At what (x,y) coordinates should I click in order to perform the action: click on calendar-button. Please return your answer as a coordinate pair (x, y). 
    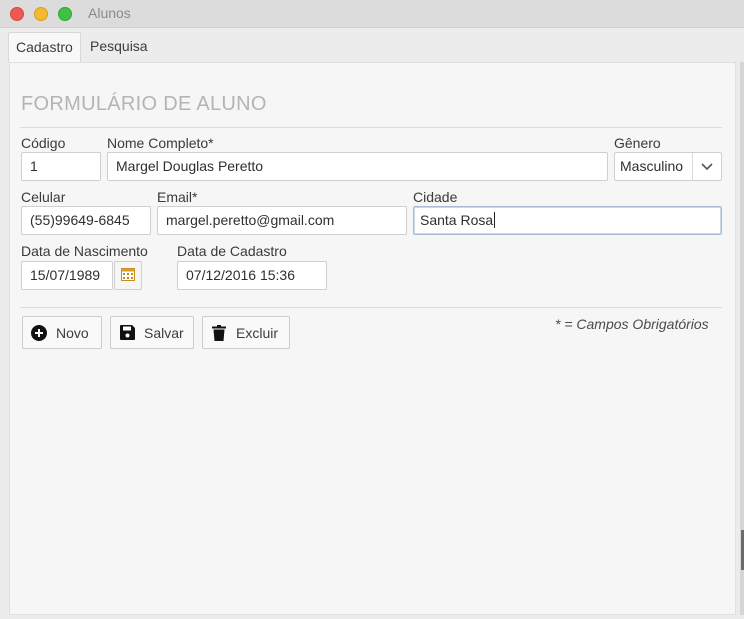
    Looking at the image, I should click on (128, 275).